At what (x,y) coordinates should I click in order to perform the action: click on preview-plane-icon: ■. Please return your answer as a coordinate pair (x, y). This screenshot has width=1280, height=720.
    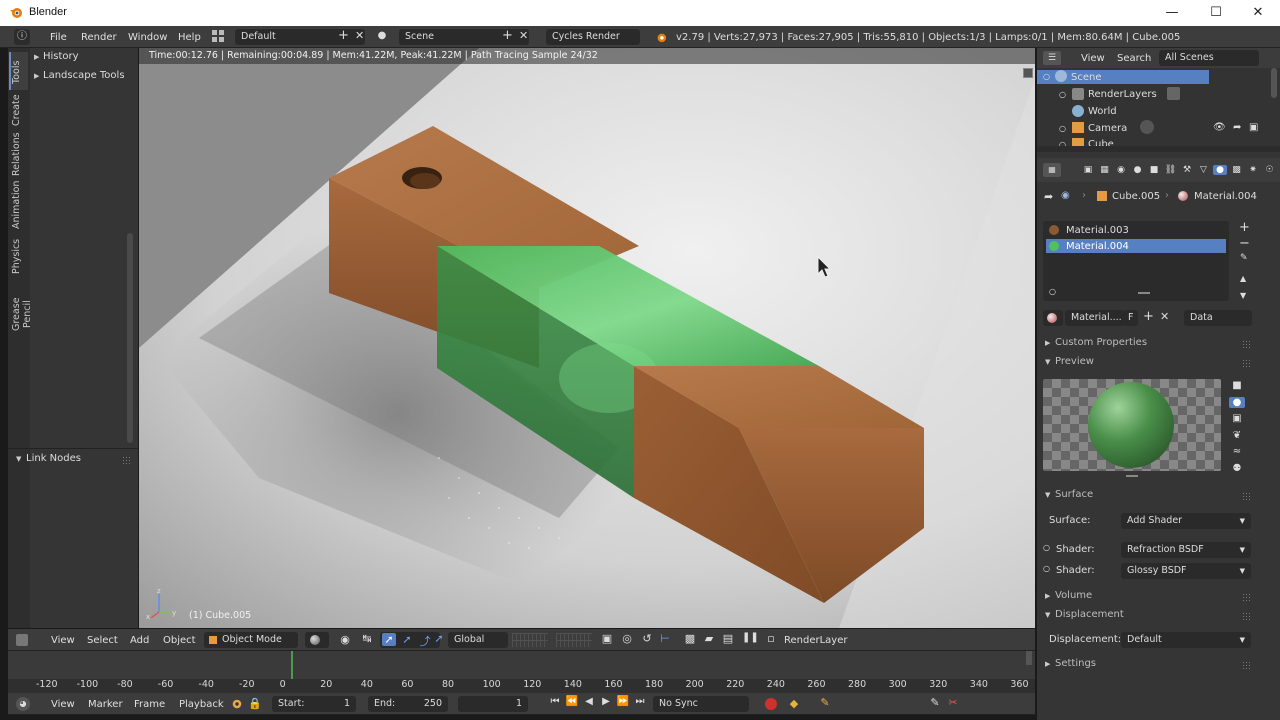
    Looking at the image, I should click on (1237, 385).